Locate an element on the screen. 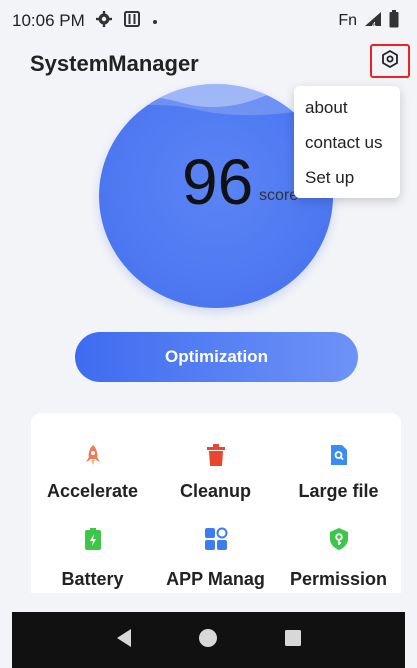 This screenshot has width=417, height=668. status-left: 10:06 PM is located at coordinates (85, 21).